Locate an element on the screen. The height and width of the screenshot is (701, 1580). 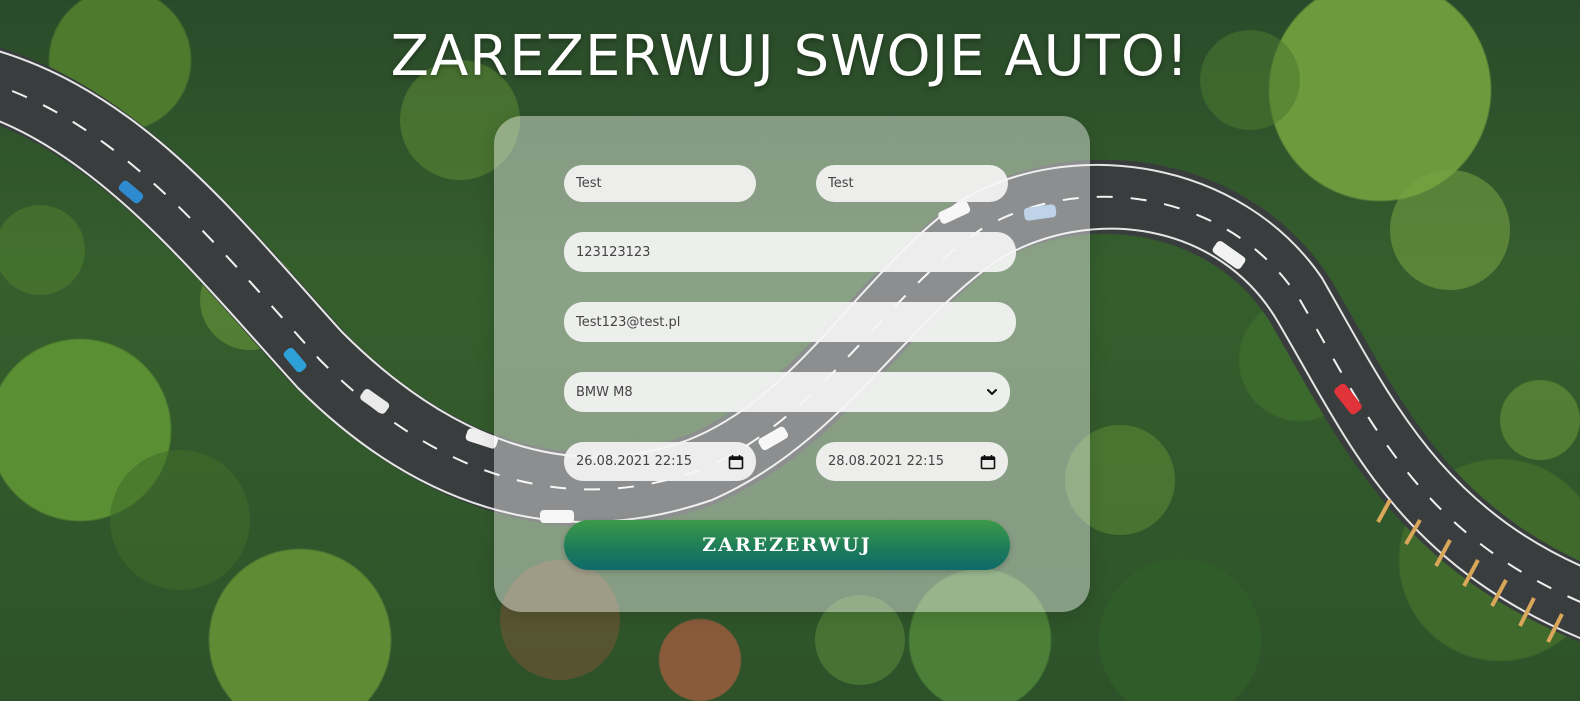
car-select: BMW M8 is located at coordinates (787, 392).